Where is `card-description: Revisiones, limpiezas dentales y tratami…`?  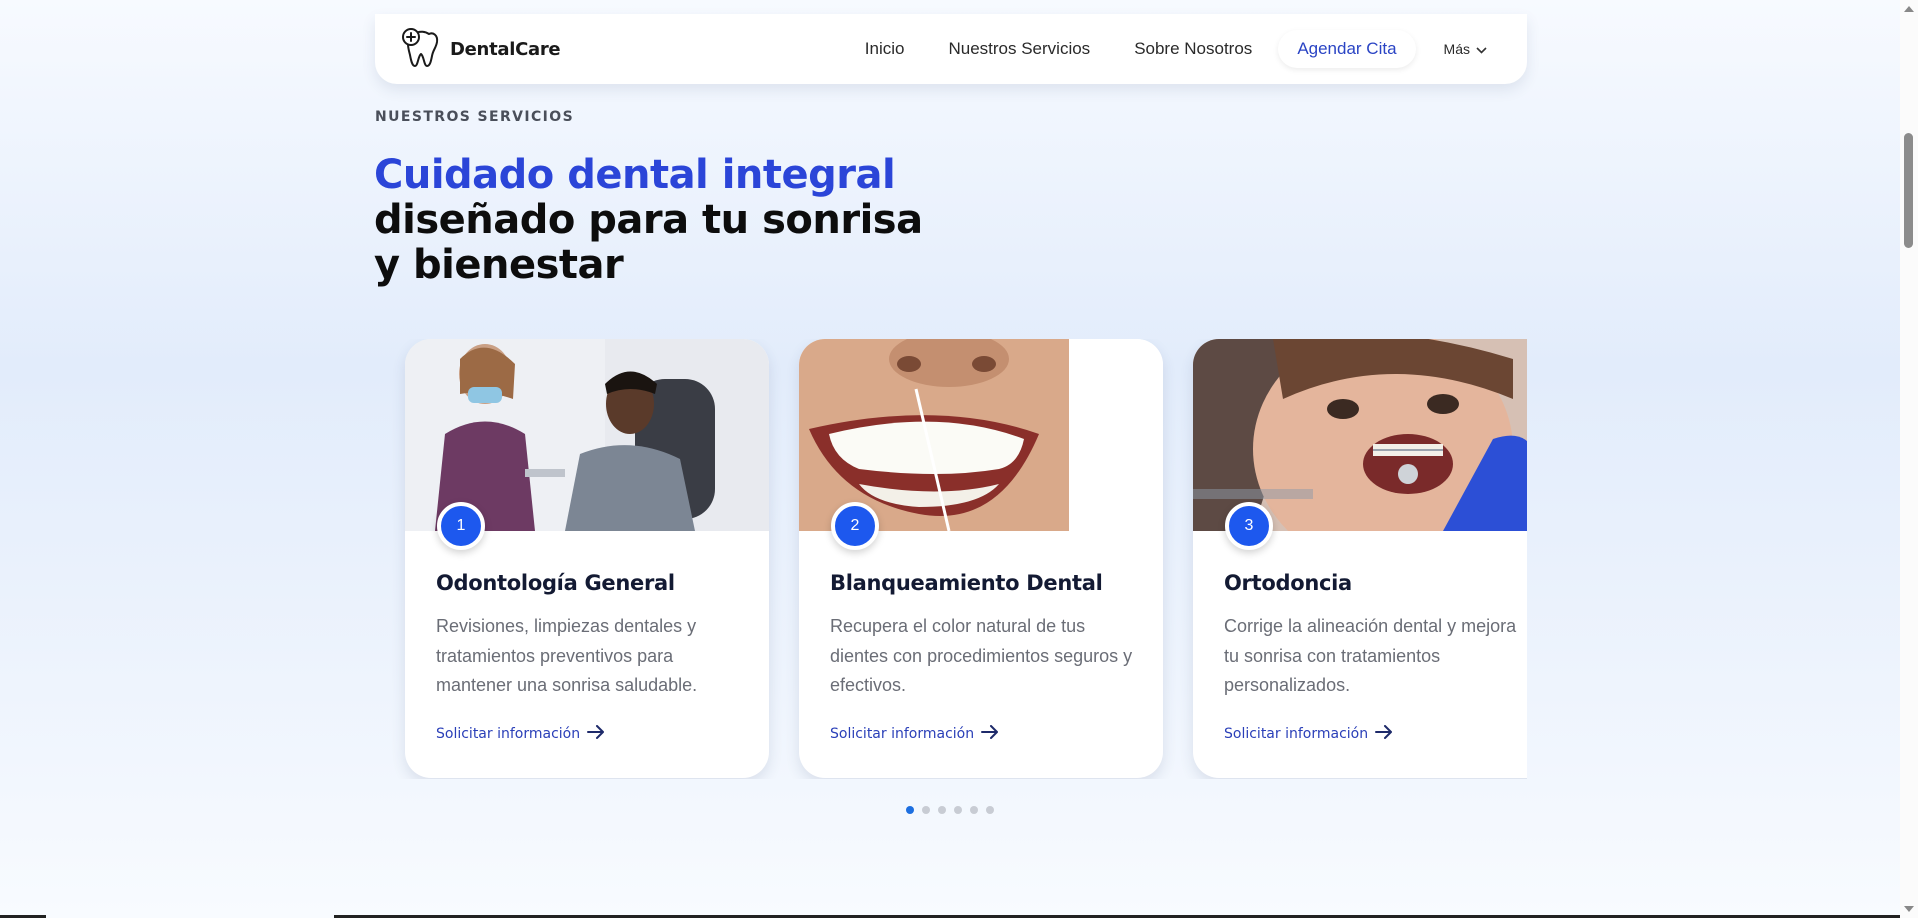
card-description: Revisiones, limpiezas dentales y tratami… is located at coordinates (567, 655).